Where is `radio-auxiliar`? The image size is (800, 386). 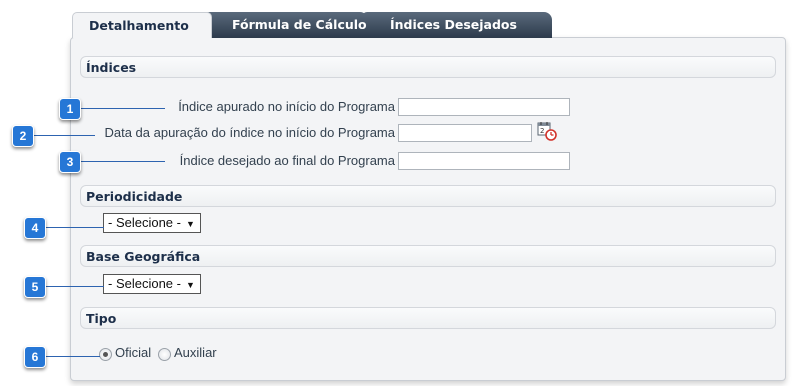
radio-auxiliar is located at coordinates (164, 354).